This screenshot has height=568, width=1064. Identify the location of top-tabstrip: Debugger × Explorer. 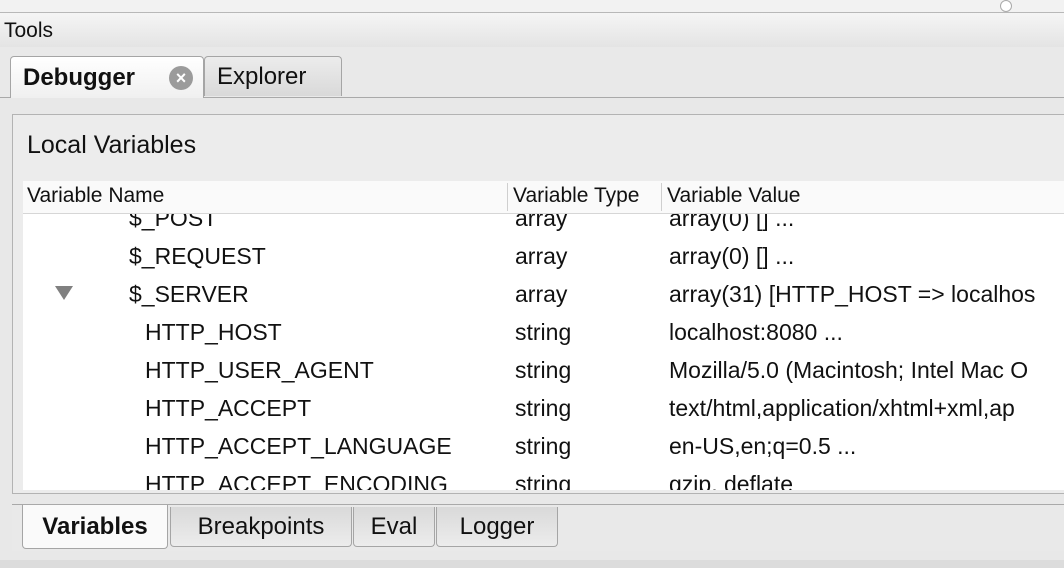
(532, 72).